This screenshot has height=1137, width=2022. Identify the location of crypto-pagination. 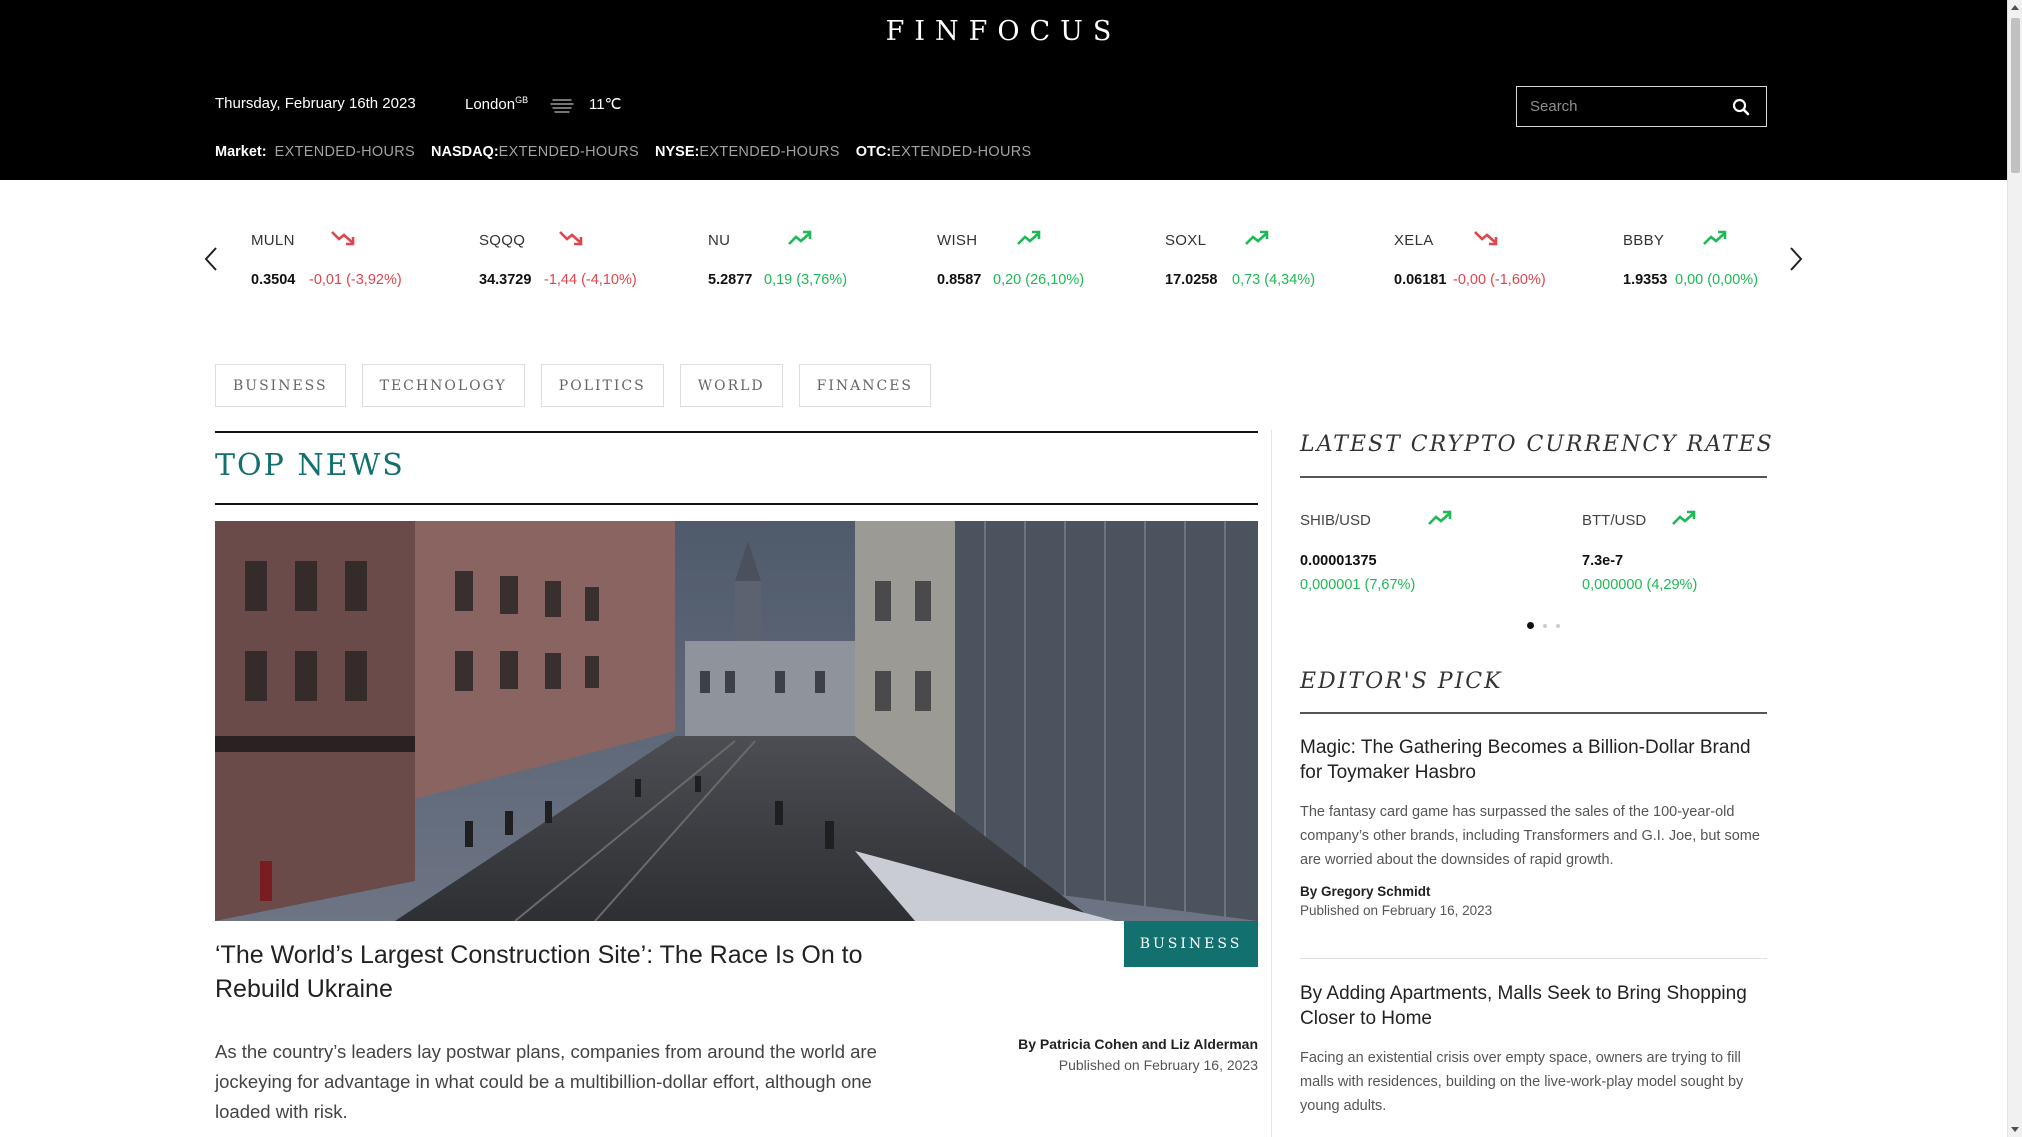
(1543, 625).